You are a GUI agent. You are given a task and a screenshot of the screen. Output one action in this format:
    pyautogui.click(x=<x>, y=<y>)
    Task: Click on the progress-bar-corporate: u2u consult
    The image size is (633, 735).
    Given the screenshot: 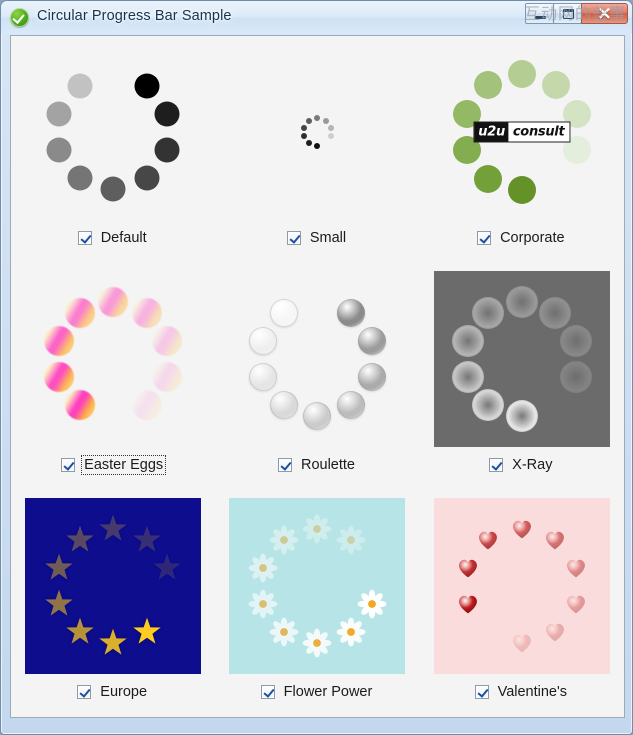 What is the action you would take?
    pyautogui.click(x=522, y=132)
    